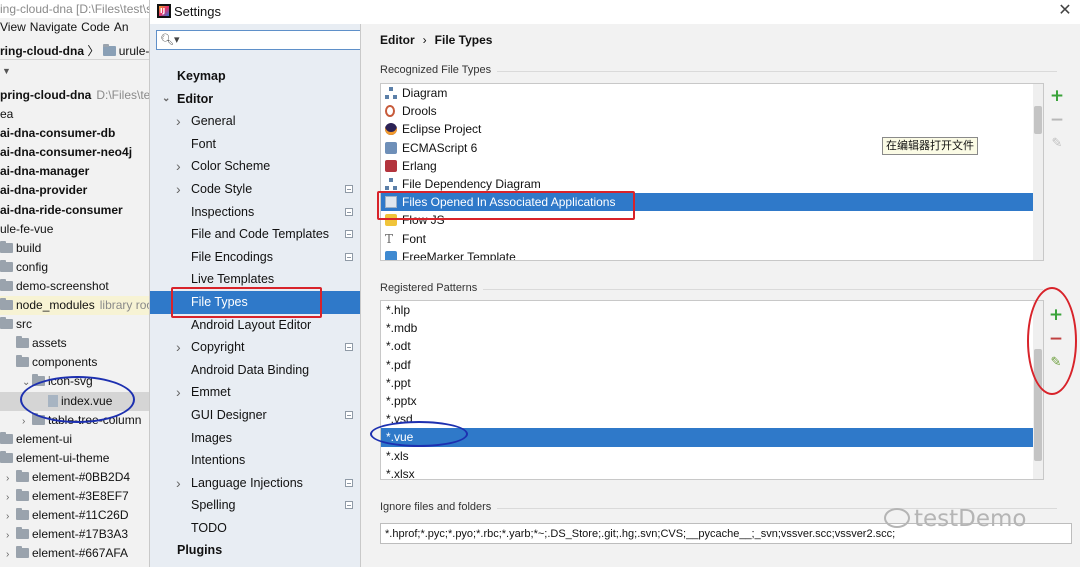  Describe the element at coordinates (255, 166) in the screenshot. I see `nav-item-color-scheme: › Color Scheme` at that location.